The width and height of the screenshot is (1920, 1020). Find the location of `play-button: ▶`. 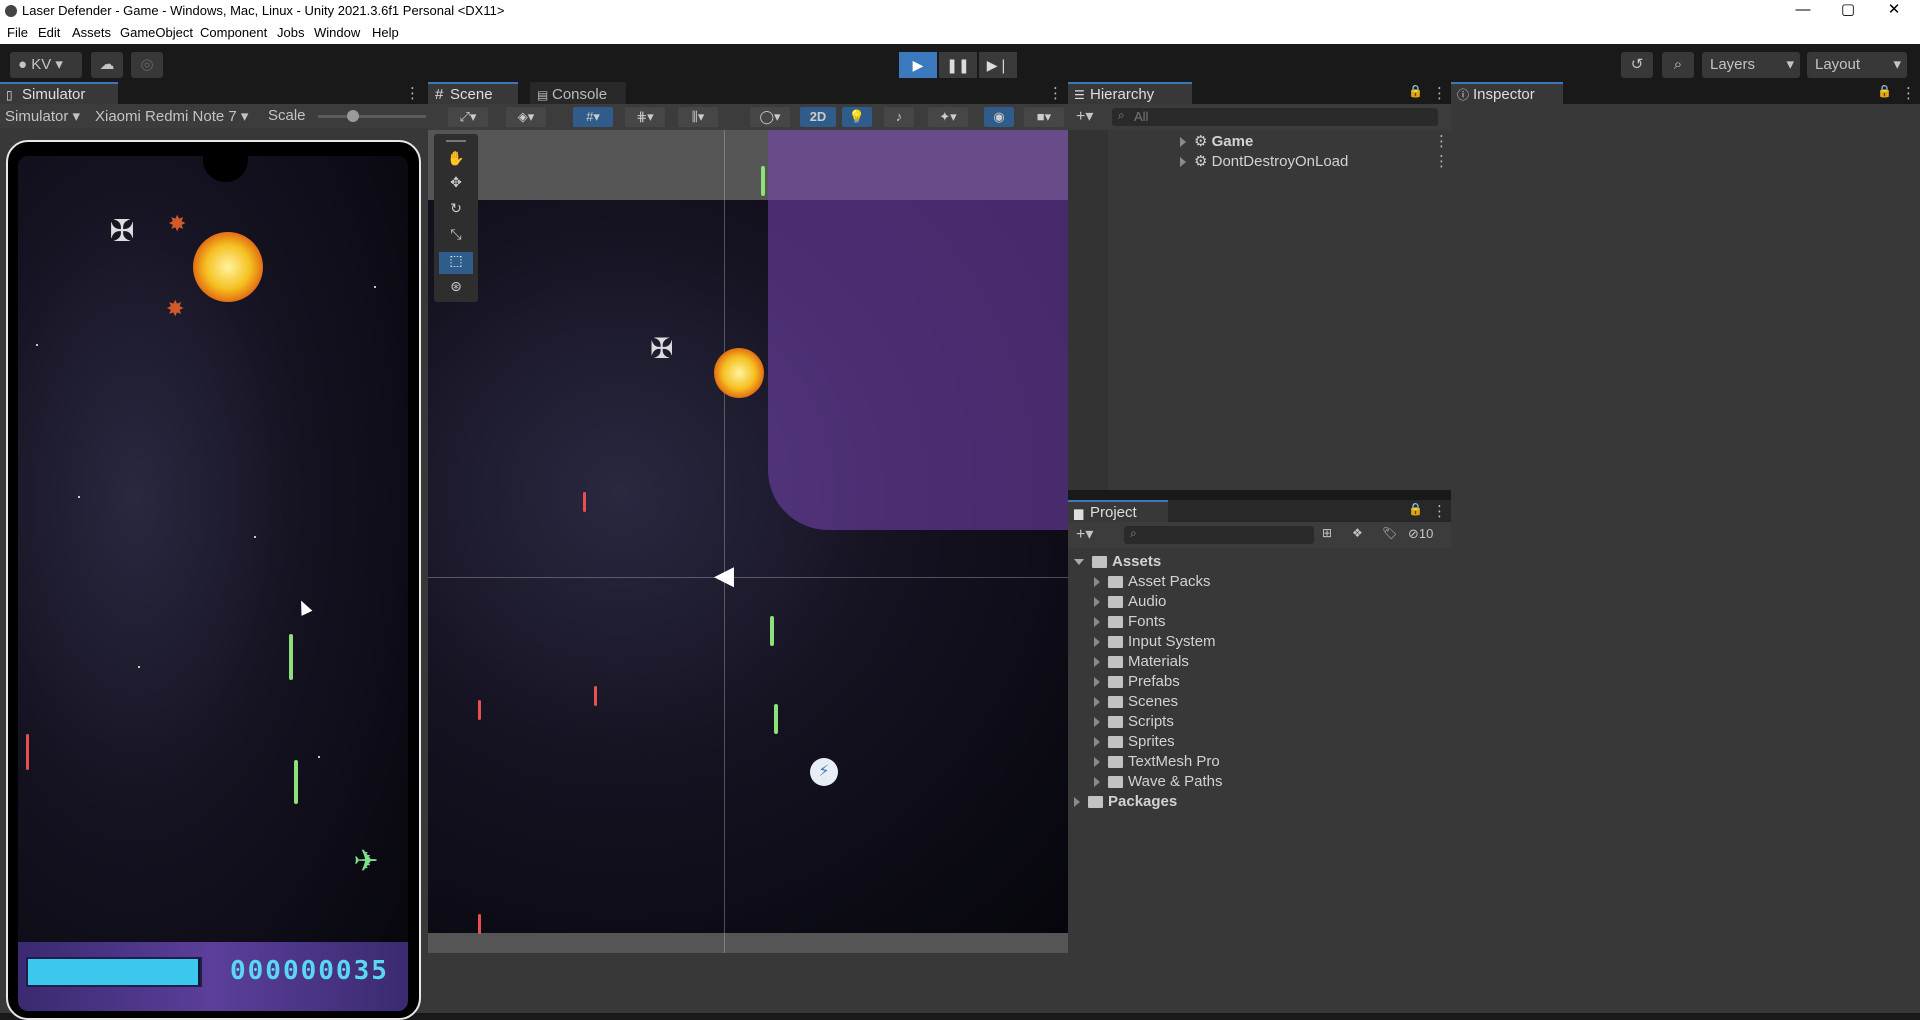

play-button: ▶ is located at coordinates (918, 65).